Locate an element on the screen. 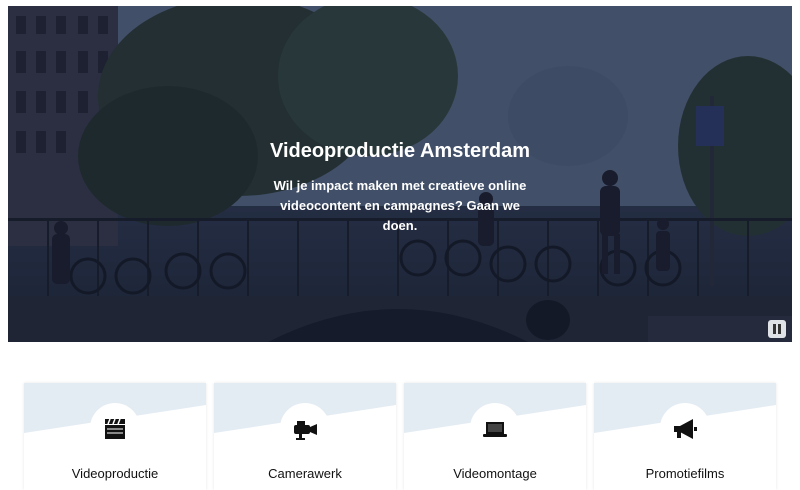  service-card-label: Videoproductie is located at coordinates (115, 473).